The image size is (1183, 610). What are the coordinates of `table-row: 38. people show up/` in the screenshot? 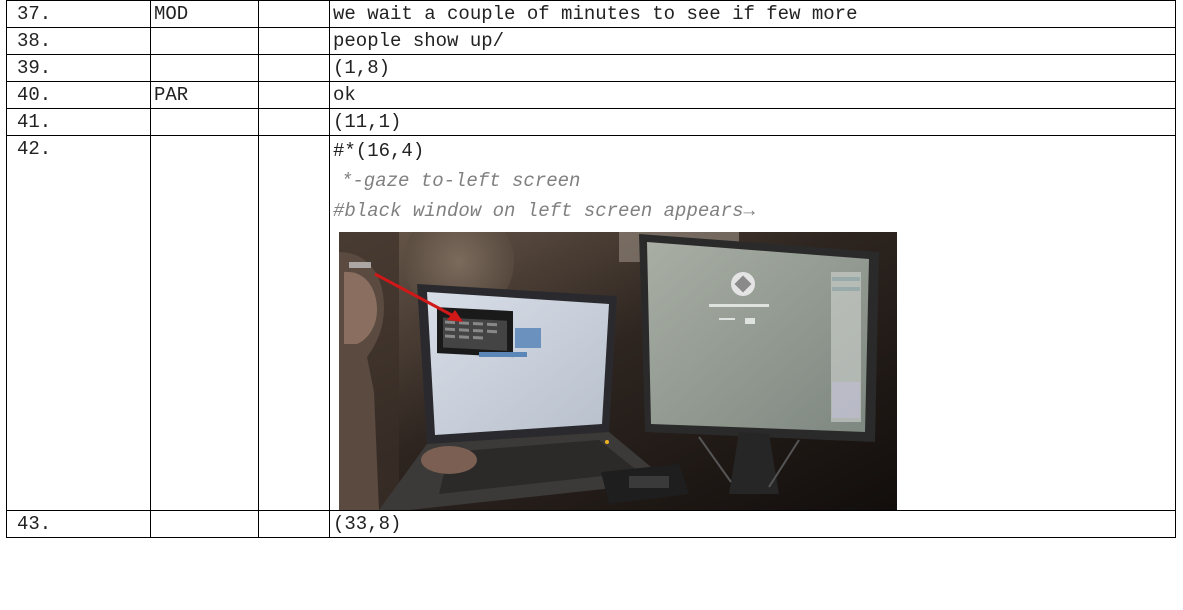 It's located at (591, 41).